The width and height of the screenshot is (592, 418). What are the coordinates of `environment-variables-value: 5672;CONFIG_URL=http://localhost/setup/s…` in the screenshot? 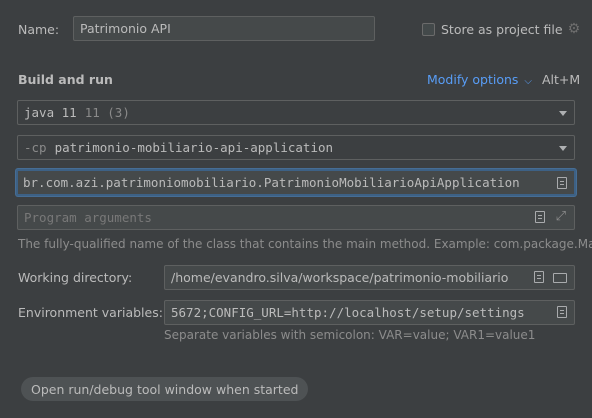 It's located at (348, 312).